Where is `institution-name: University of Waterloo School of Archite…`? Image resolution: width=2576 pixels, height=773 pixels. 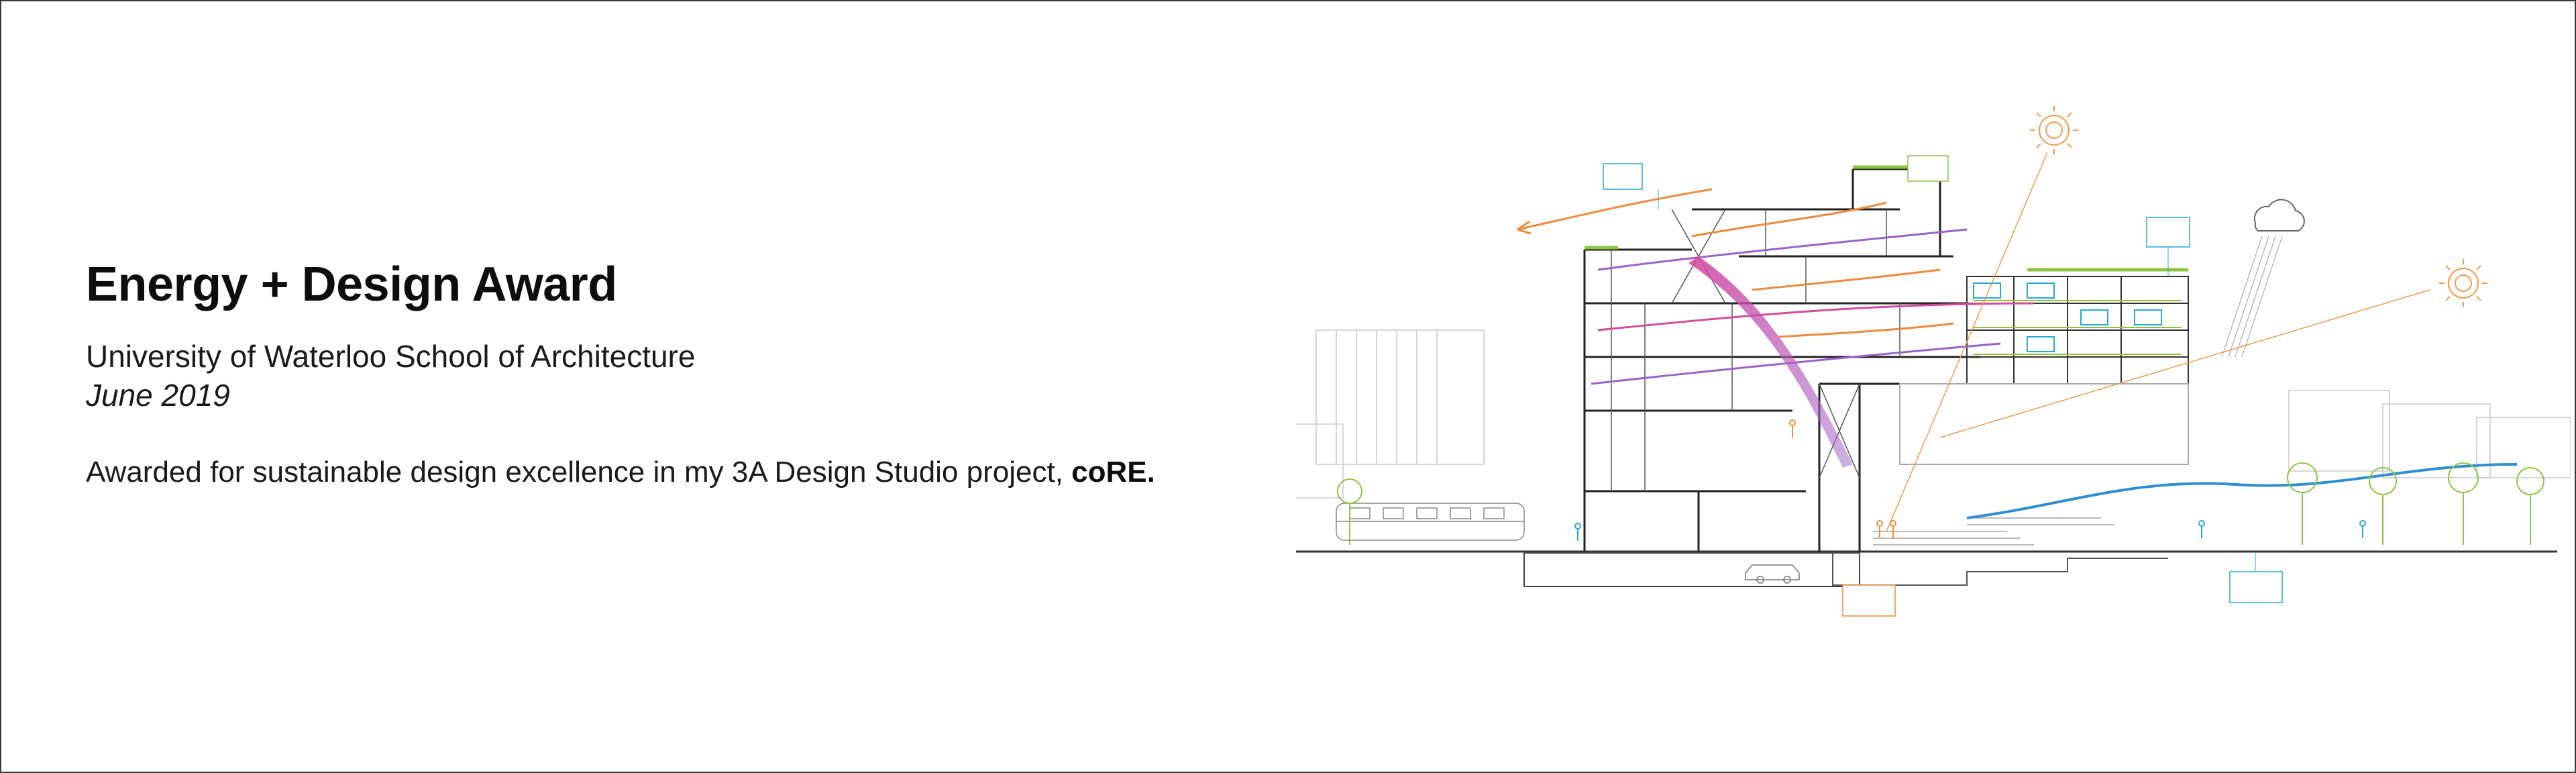 institution-name: University of Waterloo School of Archite… is located at coordinates (391, 357).